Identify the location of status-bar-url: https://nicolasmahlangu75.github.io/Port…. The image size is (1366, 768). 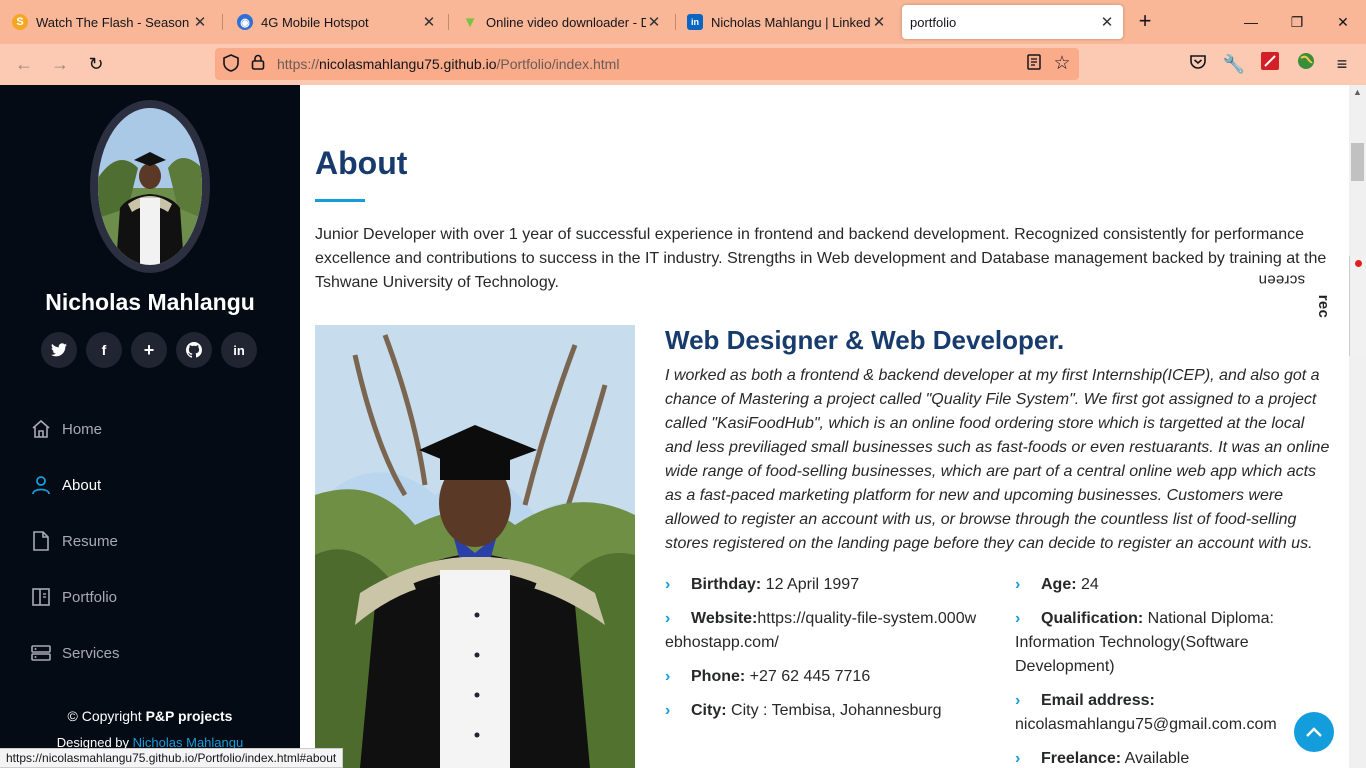
(172, 758).